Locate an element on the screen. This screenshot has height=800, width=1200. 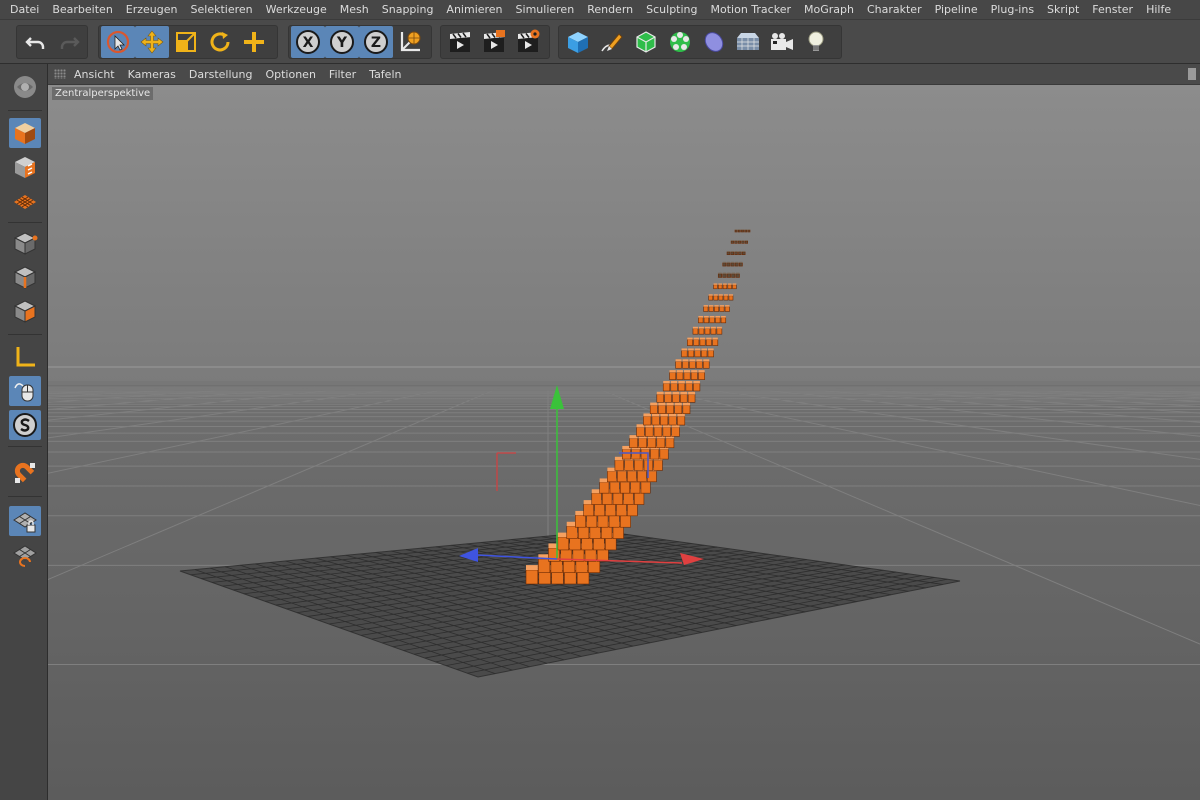
svg-text: Z is located at coordinates (376, 43).